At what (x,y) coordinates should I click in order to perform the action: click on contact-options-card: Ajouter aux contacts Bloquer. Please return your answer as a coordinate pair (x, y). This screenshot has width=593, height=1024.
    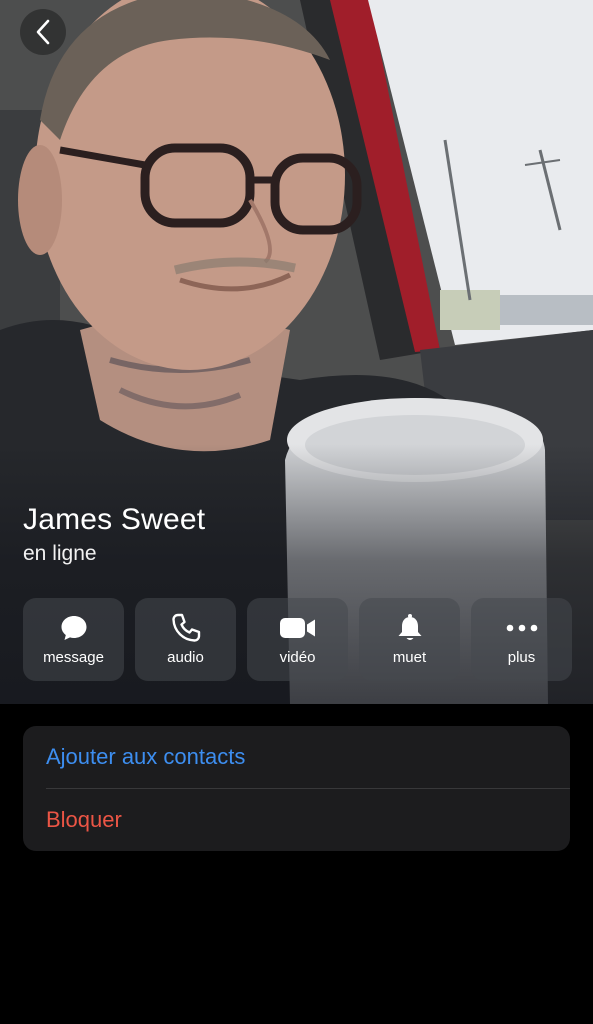
    Looking at the image, I should click on (296, 788).